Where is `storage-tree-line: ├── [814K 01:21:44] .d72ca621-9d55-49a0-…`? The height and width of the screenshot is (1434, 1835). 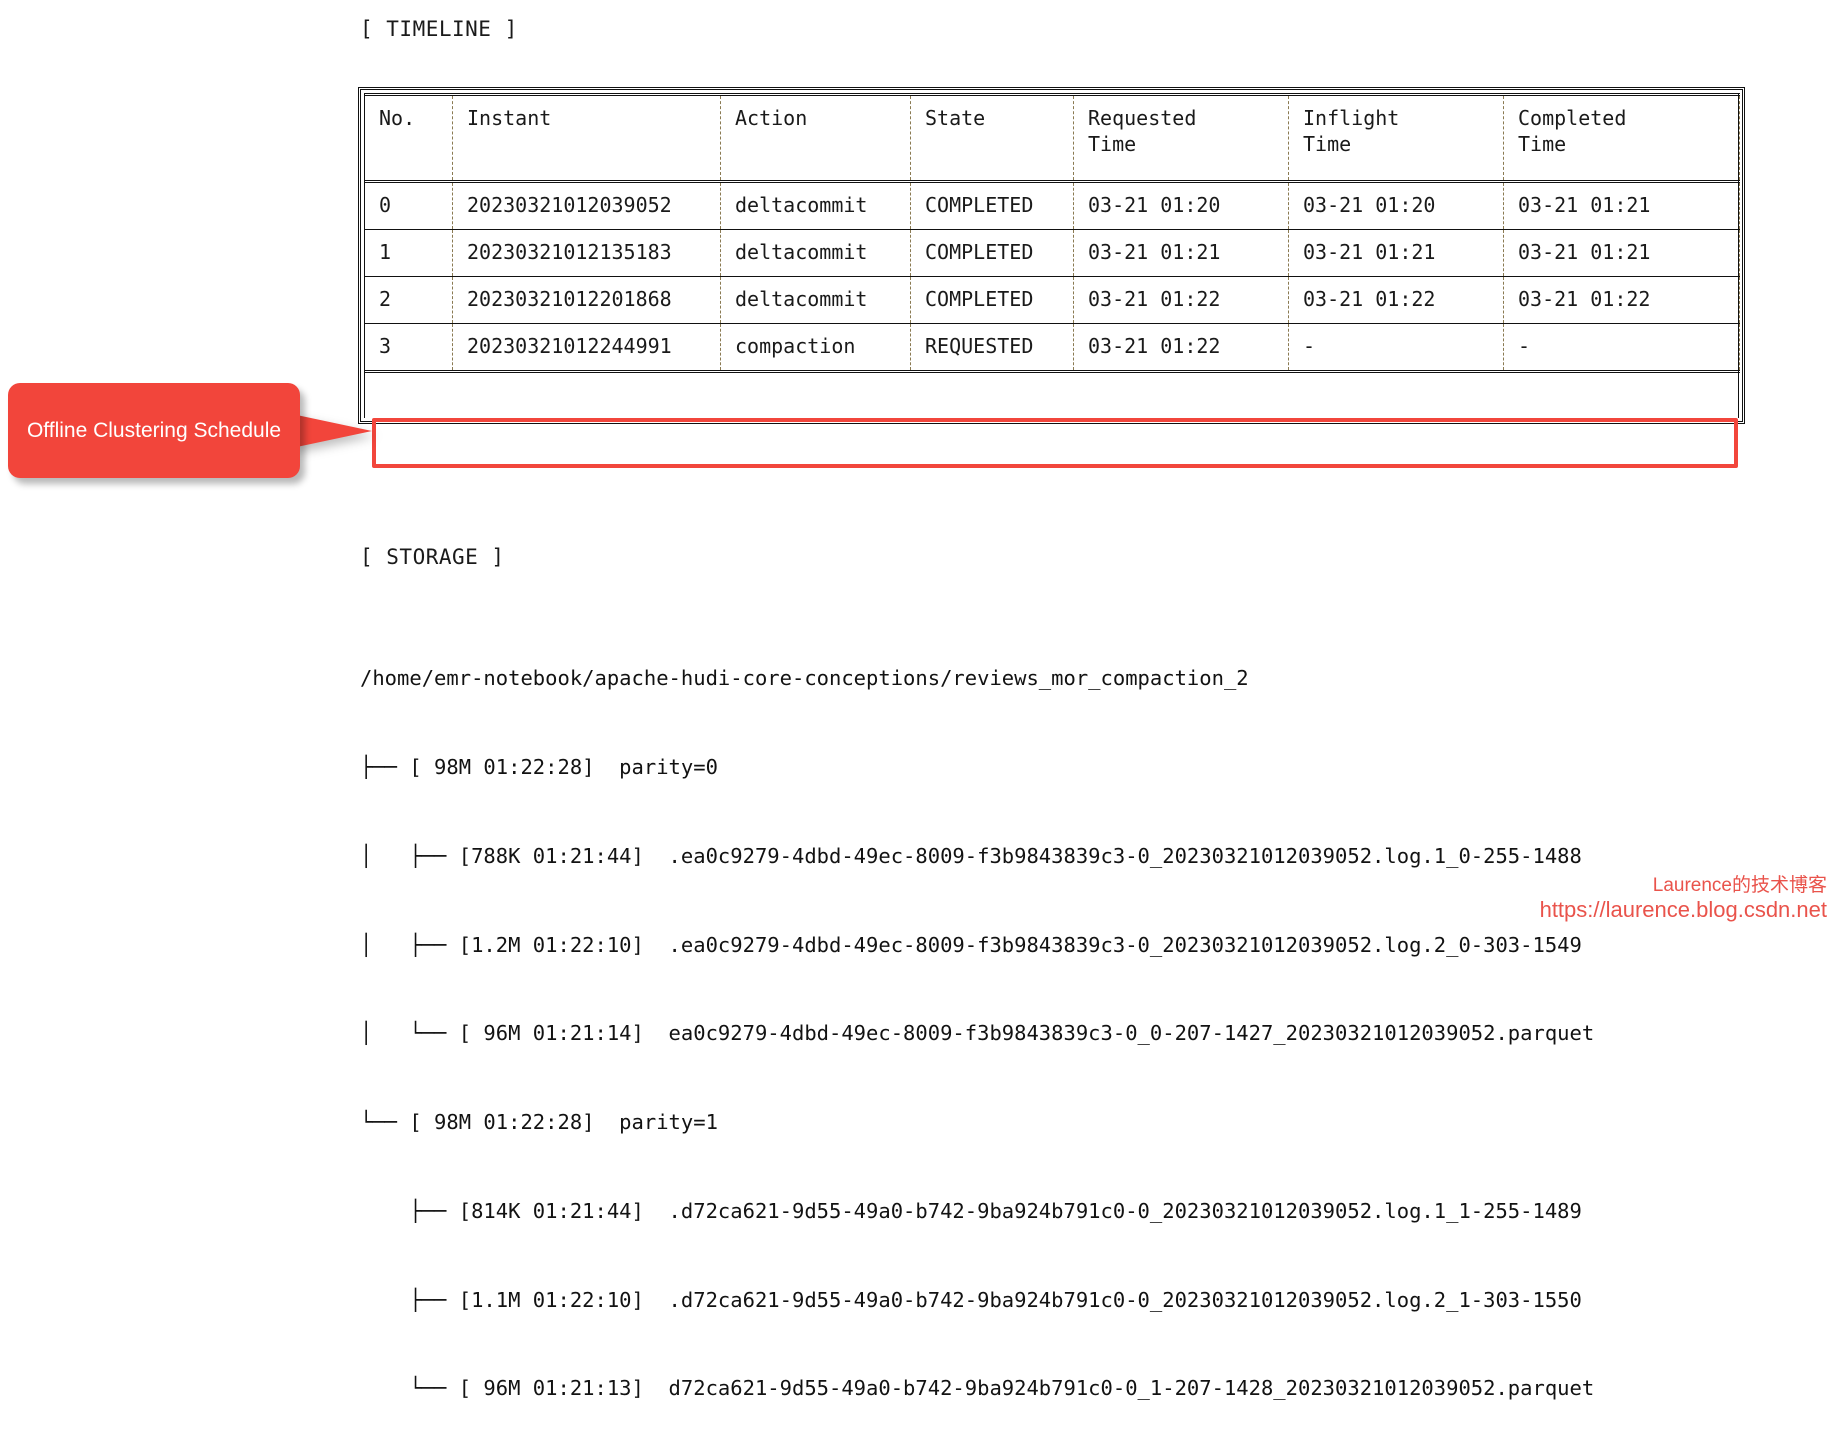
storage-tree-line: ├── [814K 01:21:44] .d72ca621-9d55-49a0-… is located at coordinates (971, 1210).